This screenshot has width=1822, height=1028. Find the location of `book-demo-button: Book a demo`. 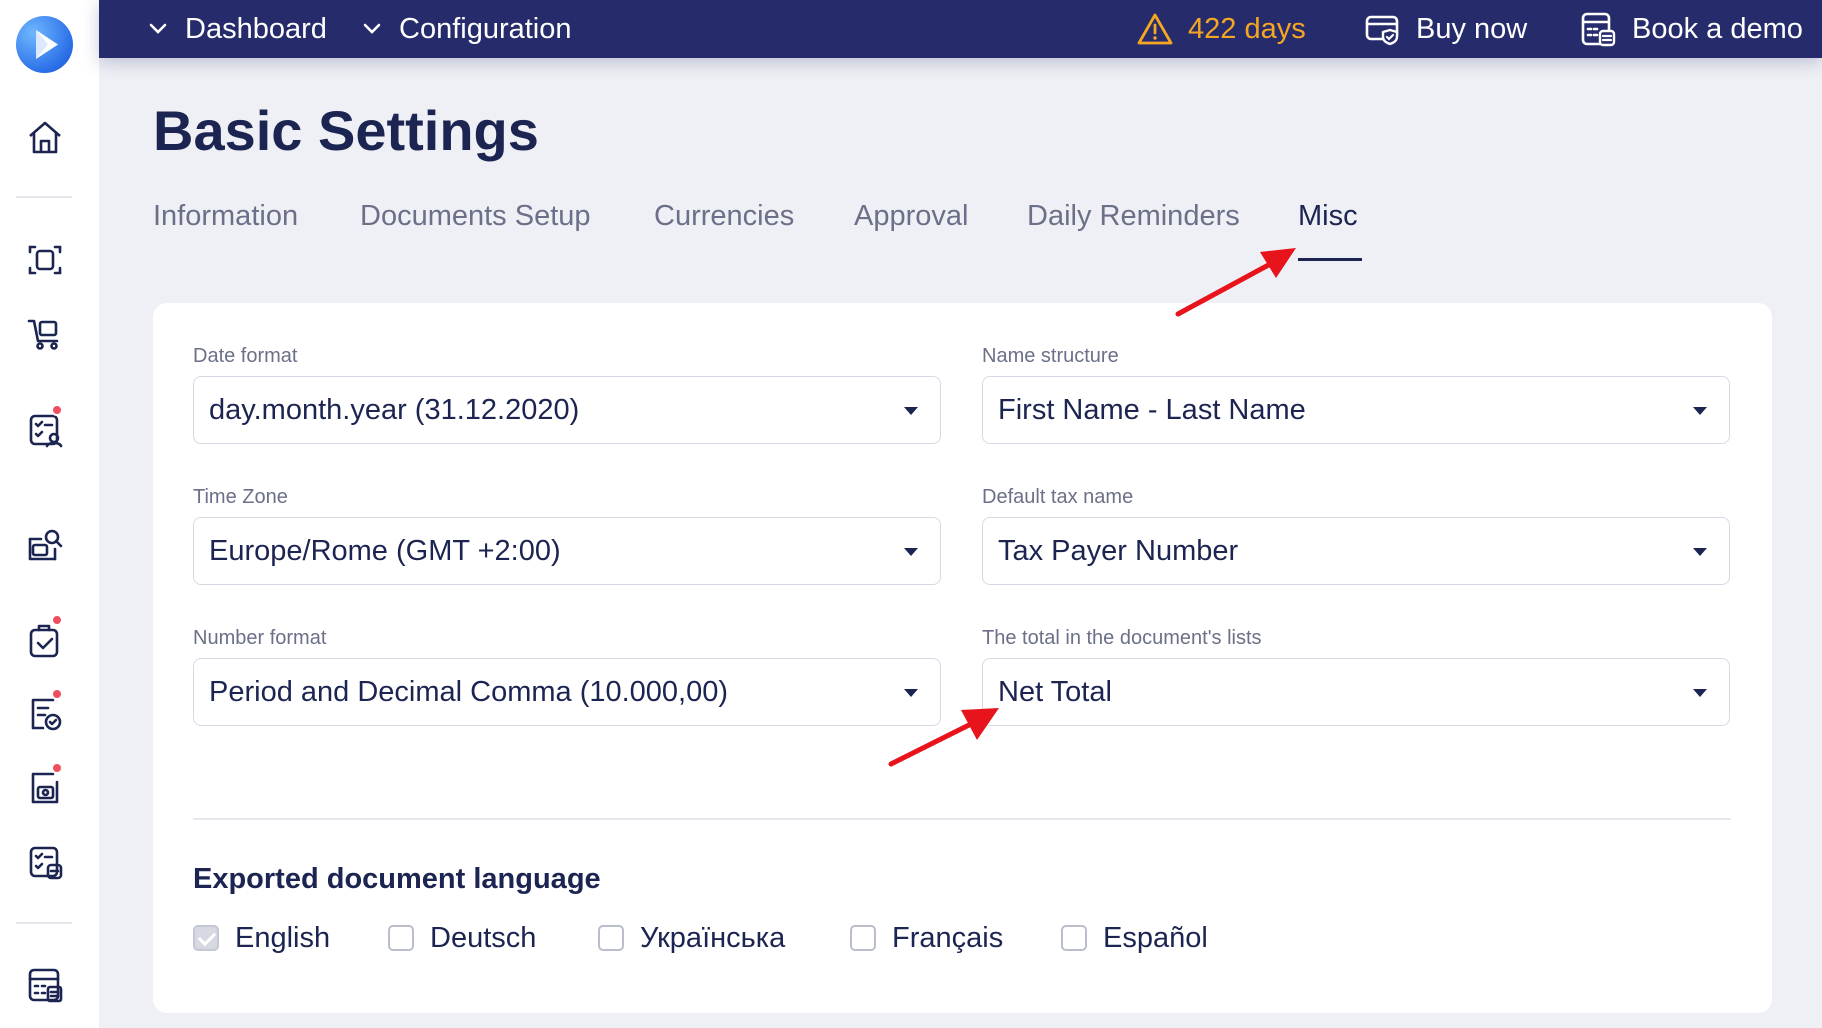

book-demo-button: Book a demo is located at coordinates (1691, 29).